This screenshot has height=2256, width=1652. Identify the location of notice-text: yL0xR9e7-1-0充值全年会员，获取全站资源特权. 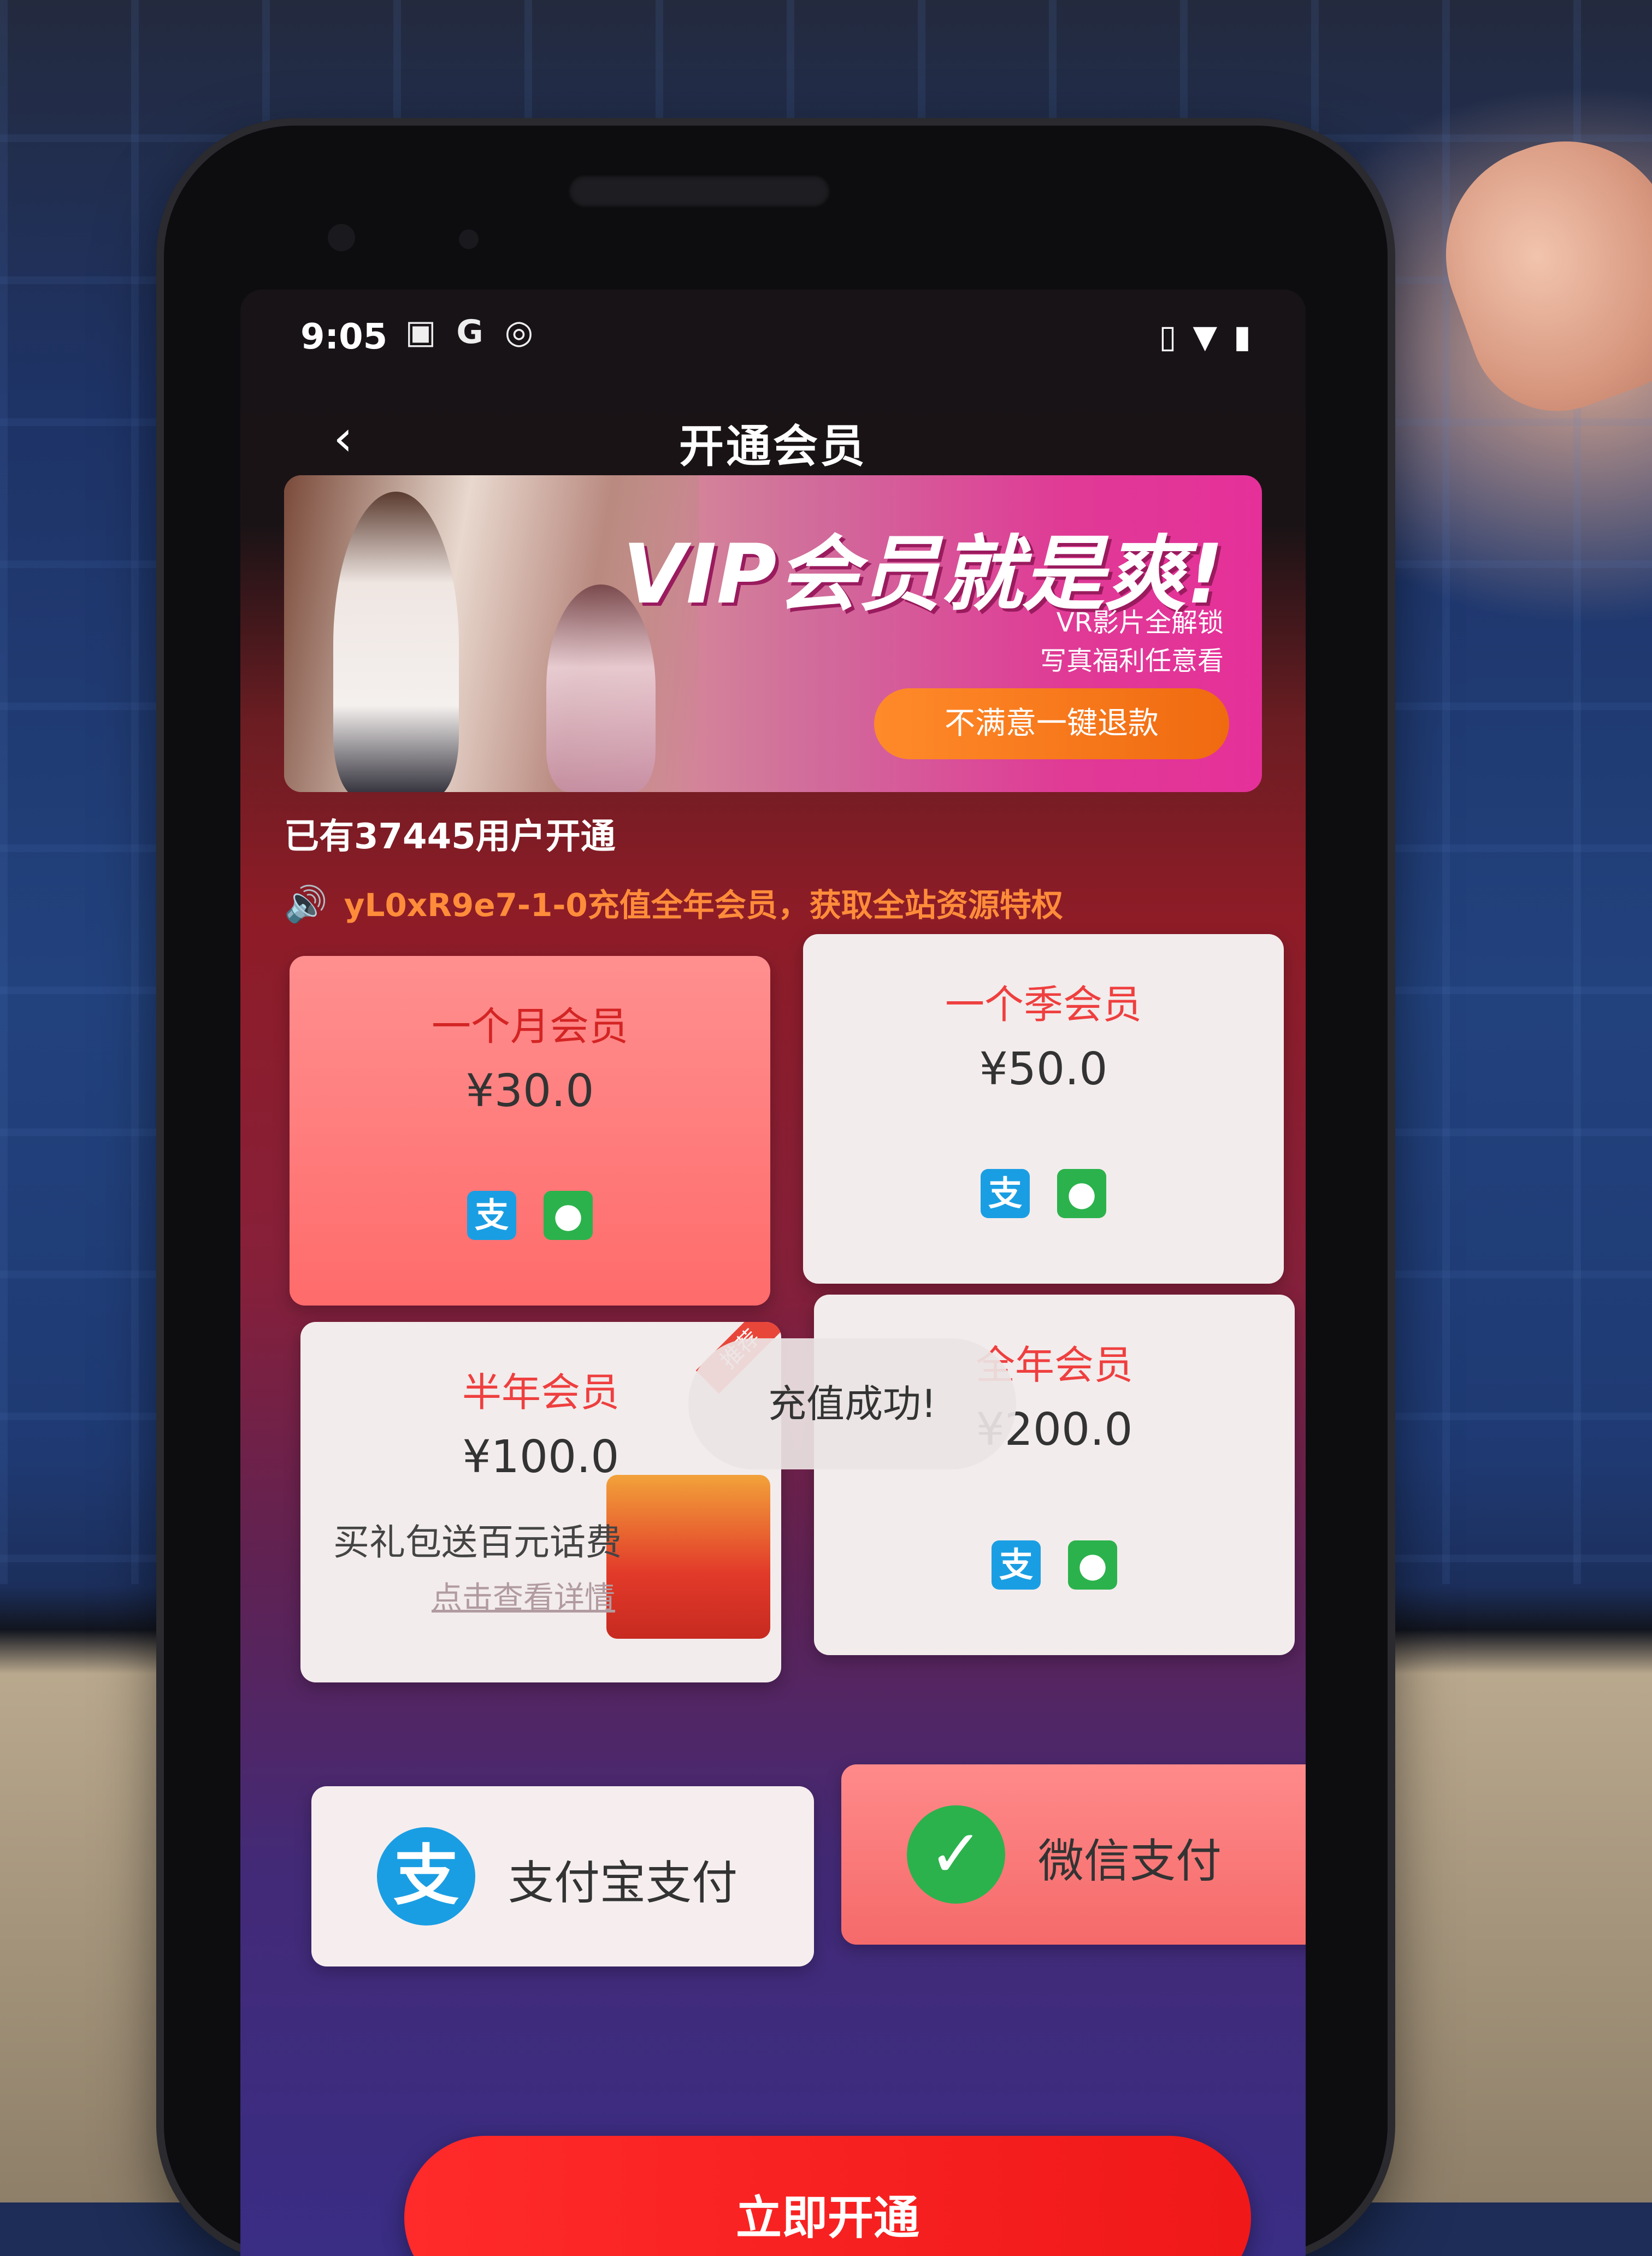
(703, 905).